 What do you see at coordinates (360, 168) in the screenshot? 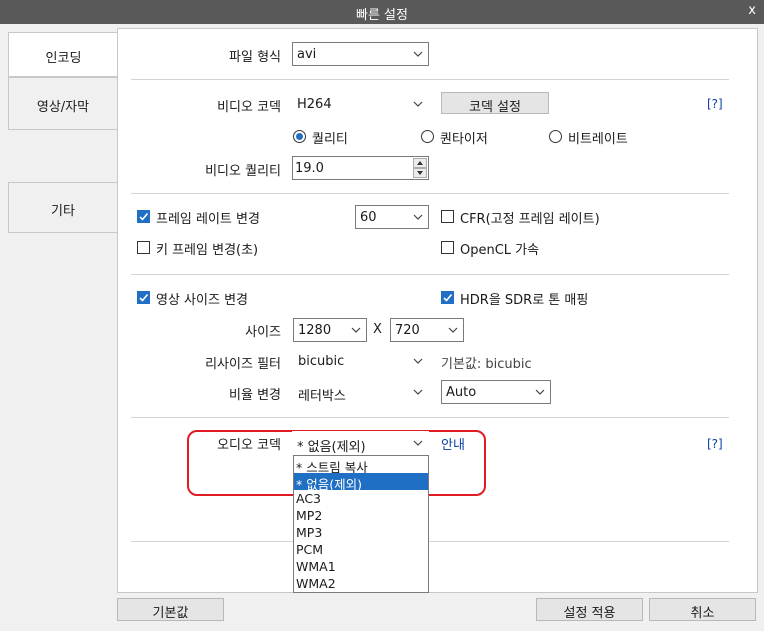
I see `video-quality-spinner: 19.0` at bounding box center [360, 168].